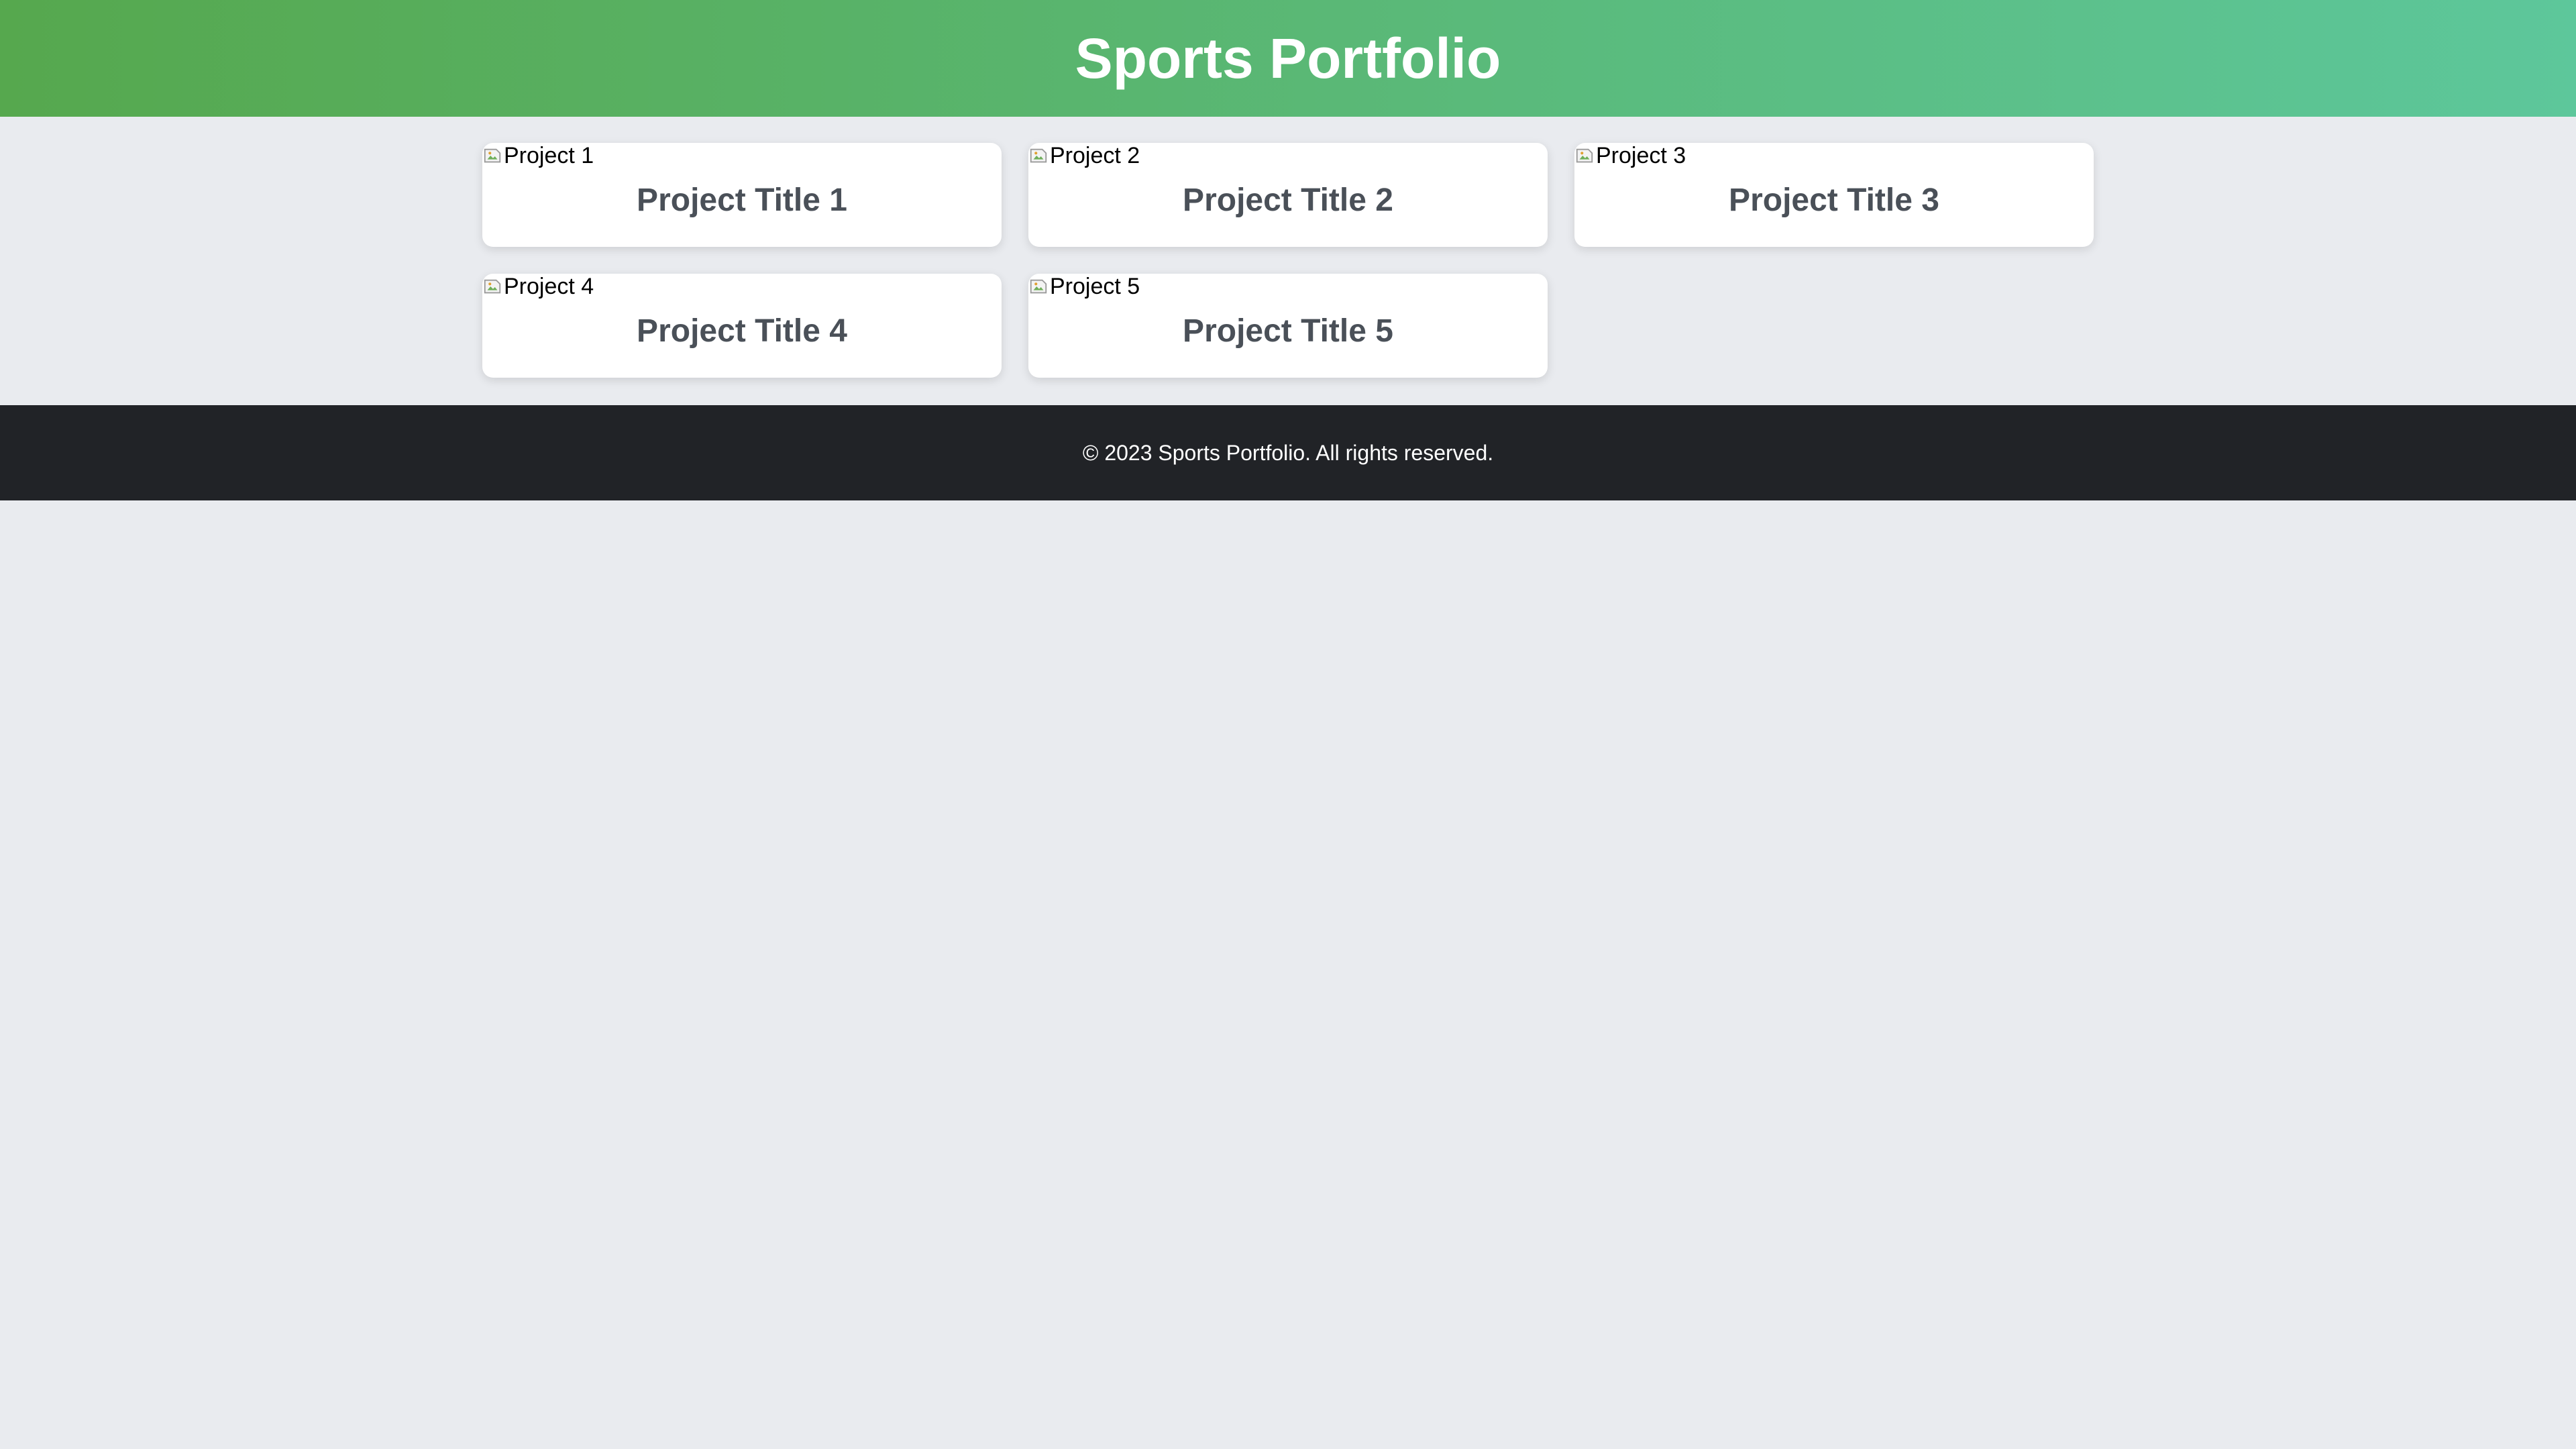 This screenshot has height=1449, width=2576. I want to click on project-card: Project 3 Project Title 3, so click(1834, 195).